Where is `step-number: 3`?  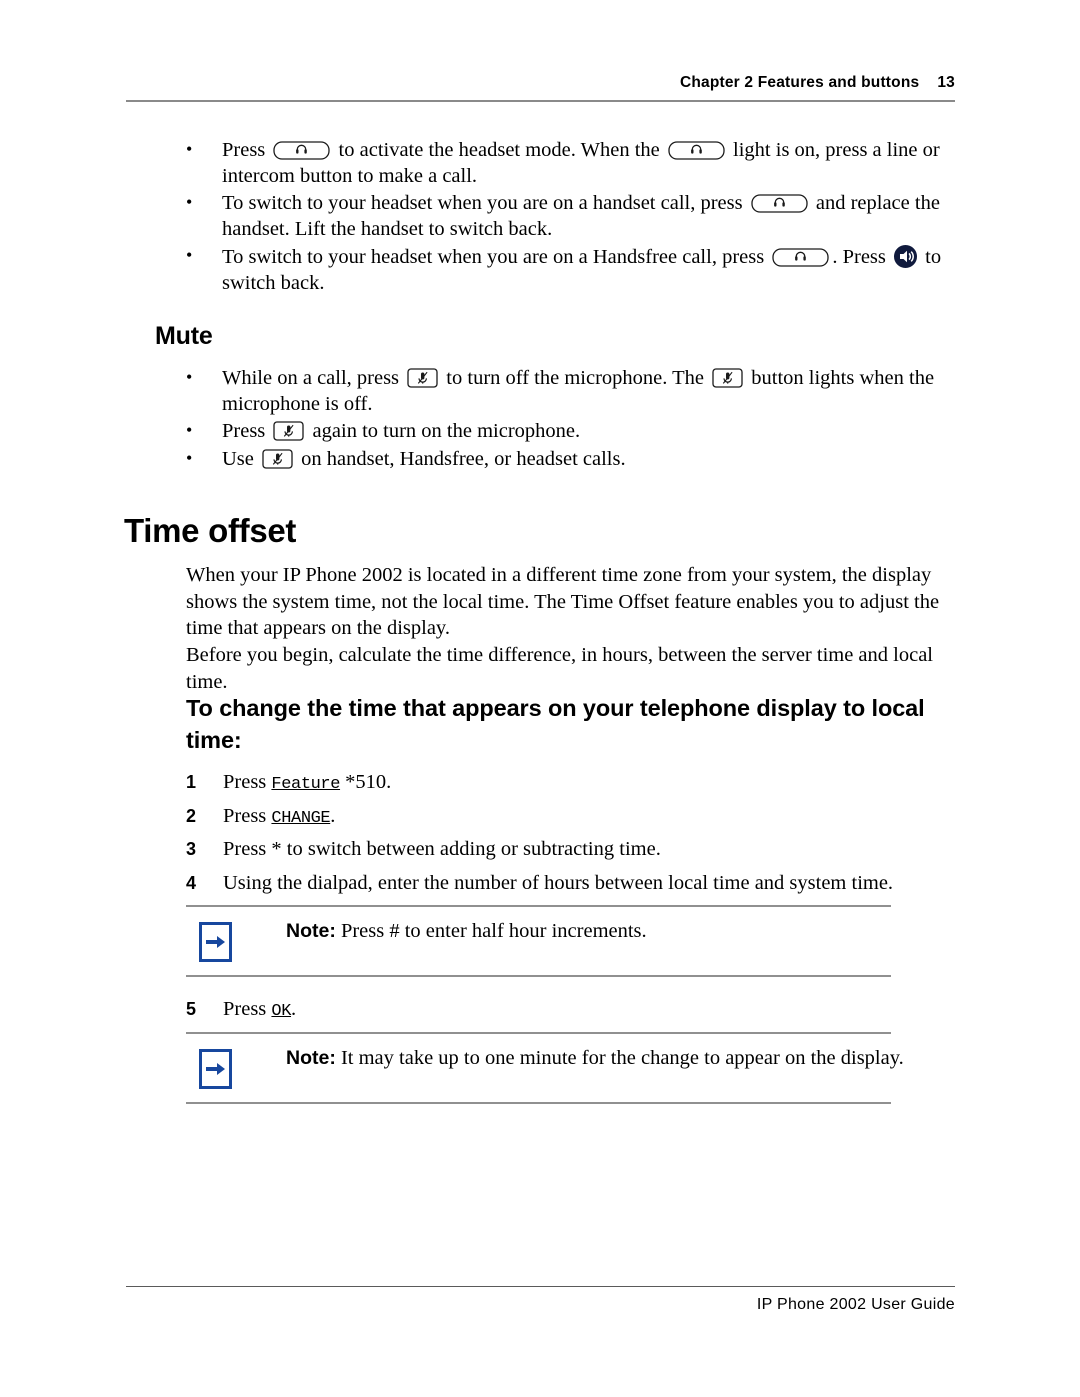
step-number: 3 is located at coordinates (191, 849).